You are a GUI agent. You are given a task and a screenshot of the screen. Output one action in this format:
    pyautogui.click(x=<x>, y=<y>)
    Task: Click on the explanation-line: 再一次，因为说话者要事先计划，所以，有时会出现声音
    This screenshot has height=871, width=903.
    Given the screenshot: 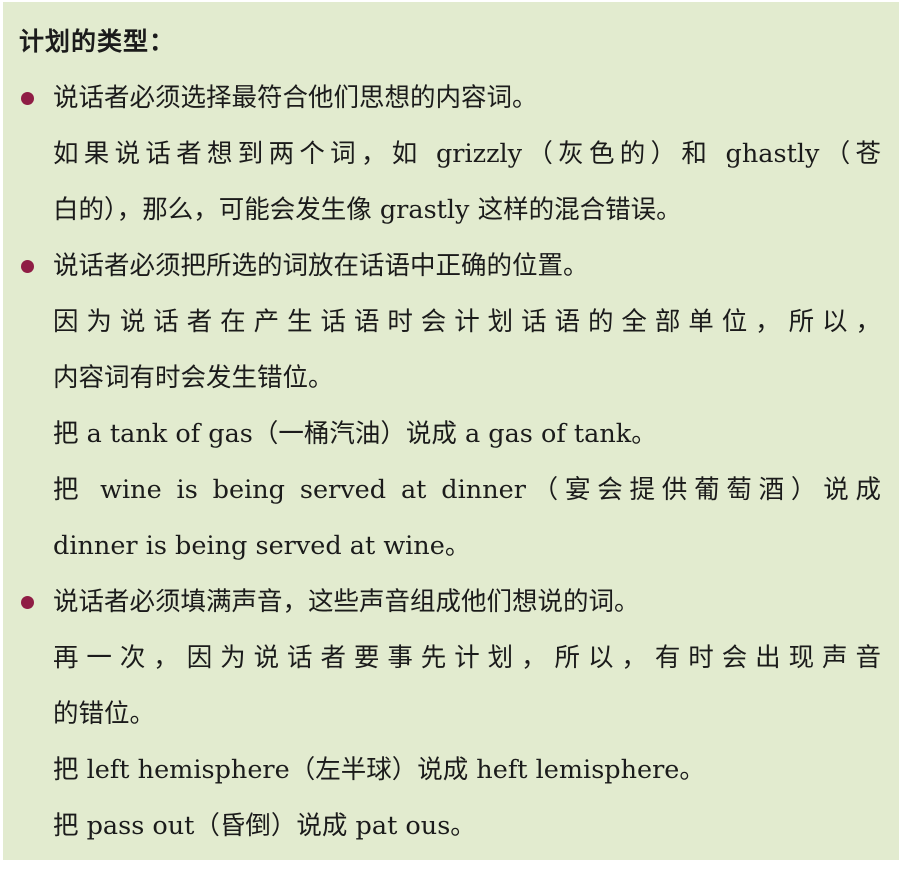 What is the action you would take?
    pyautogui.click(x=467, y=658)
    